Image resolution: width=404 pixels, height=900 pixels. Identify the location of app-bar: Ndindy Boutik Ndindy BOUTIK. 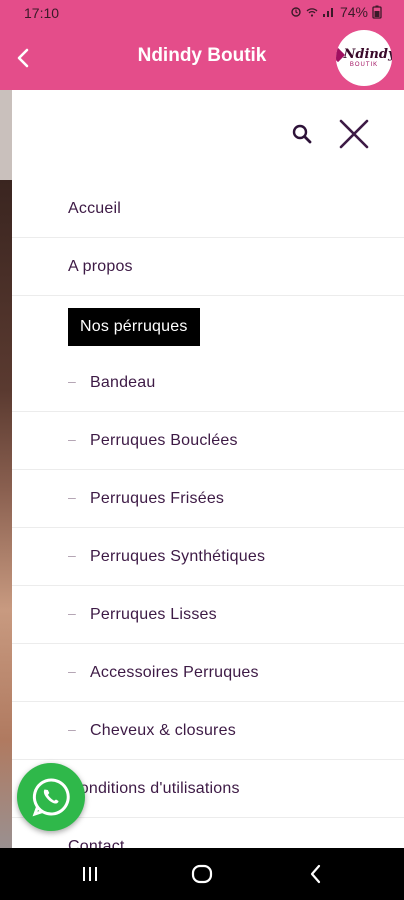
(202, 58).